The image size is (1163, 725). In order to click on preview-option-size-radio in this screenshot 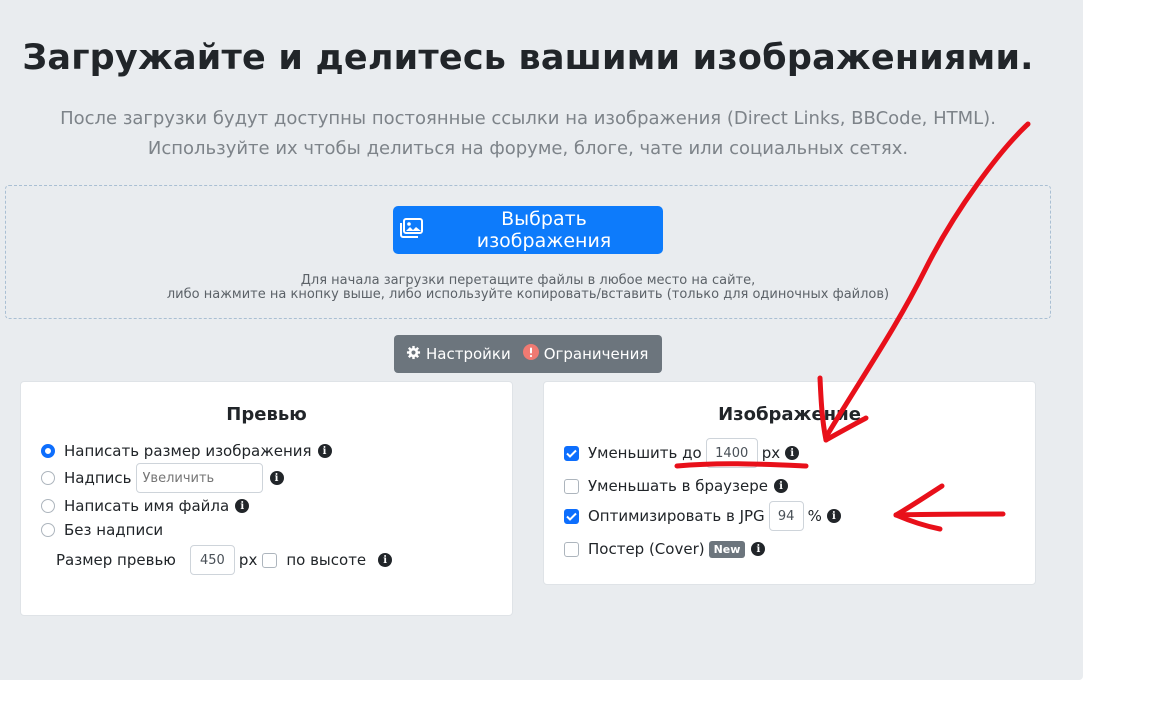, I will do `click(48, 451)`.